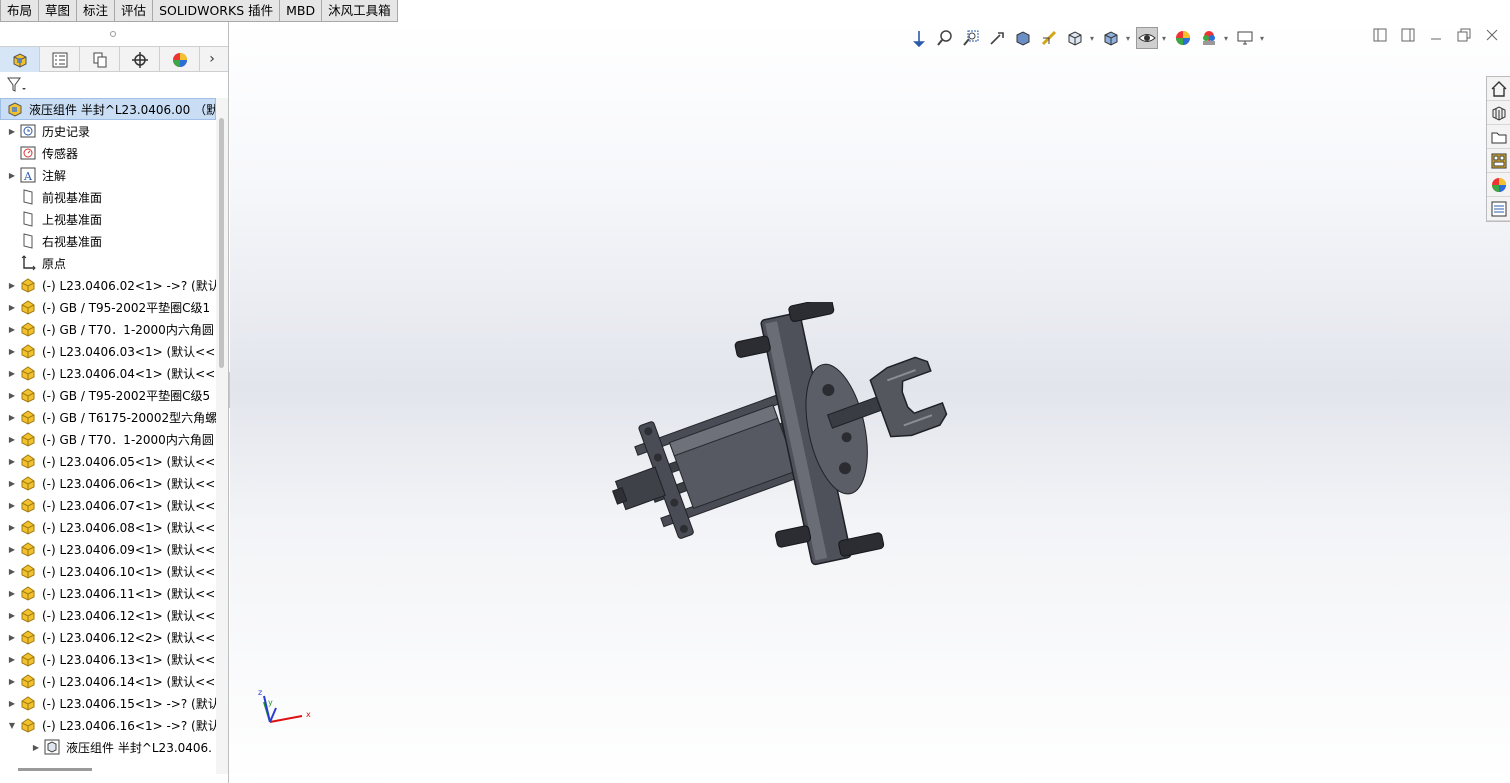  I want to click on tree-item: ▶ (-) GB / T6175-20002型六角螺, so click(108, 417).